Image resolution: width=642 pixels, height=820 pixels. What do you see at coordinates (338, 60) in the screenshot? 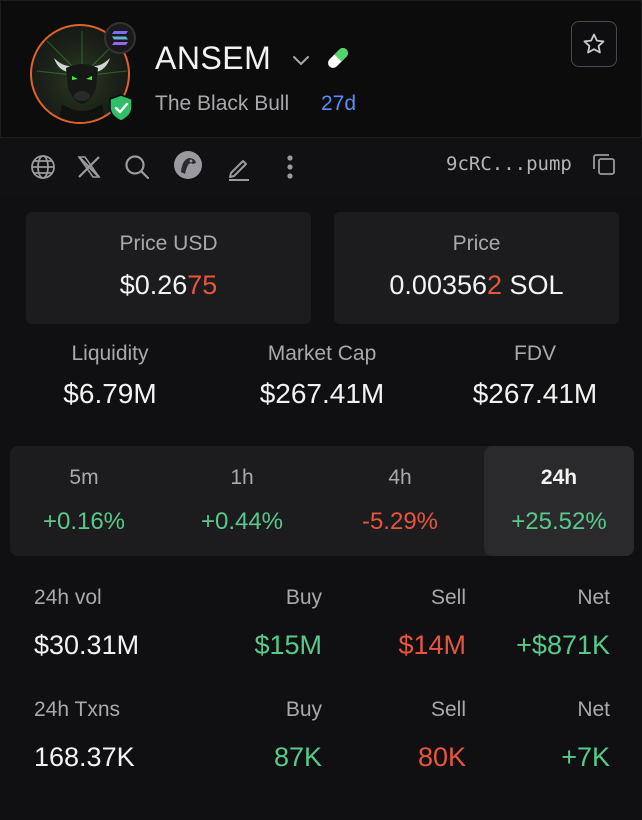
I see `pill-icon` at bounding box center [338, 60].